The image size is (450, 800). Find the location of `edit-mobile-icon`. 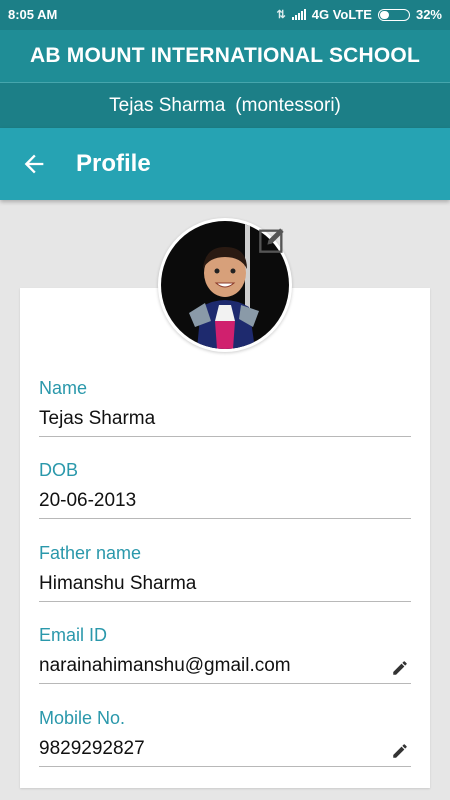

edit-mobile-icon is located at coordinates (400, 751).